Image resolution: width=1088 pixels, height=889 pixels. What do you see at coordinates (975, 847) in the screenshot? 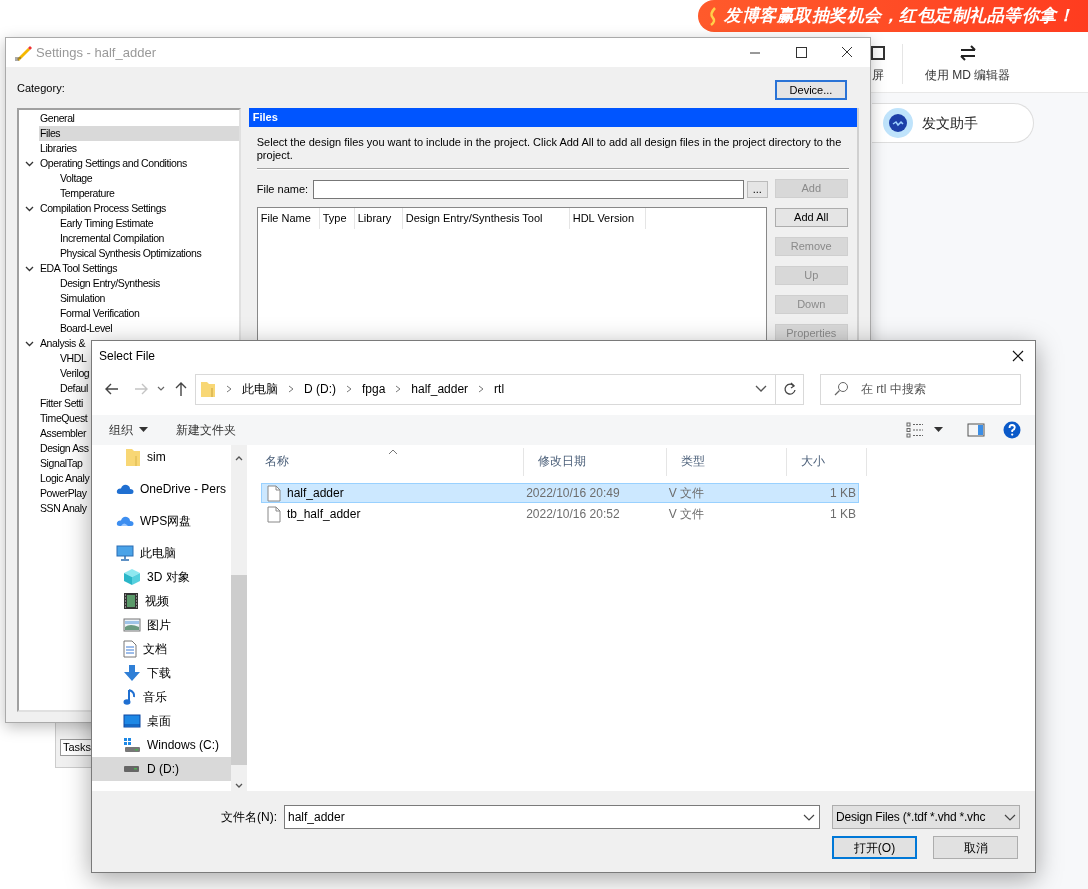
I see `cancel-button: 取消` at bounding box center [975, 847].